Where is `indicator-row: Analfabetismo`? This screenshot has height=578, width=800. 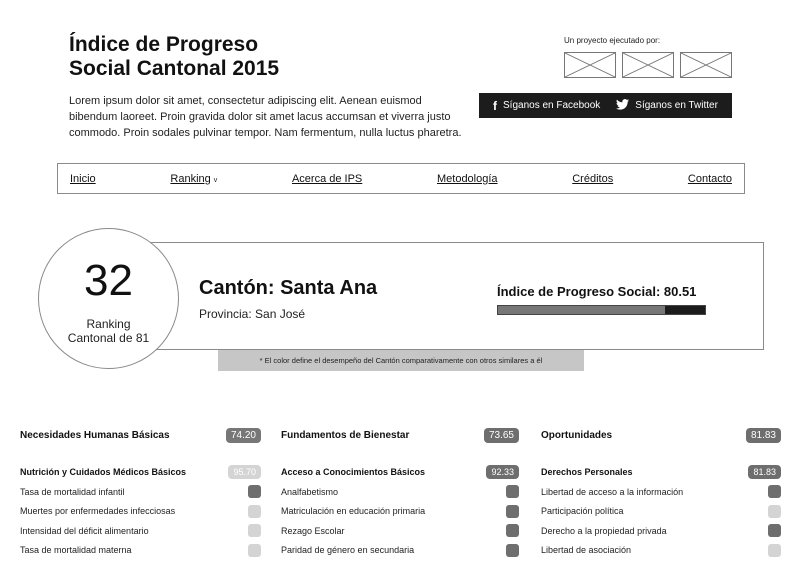 indicator-row: Analfabetismo is located at coordinates (400, 492).